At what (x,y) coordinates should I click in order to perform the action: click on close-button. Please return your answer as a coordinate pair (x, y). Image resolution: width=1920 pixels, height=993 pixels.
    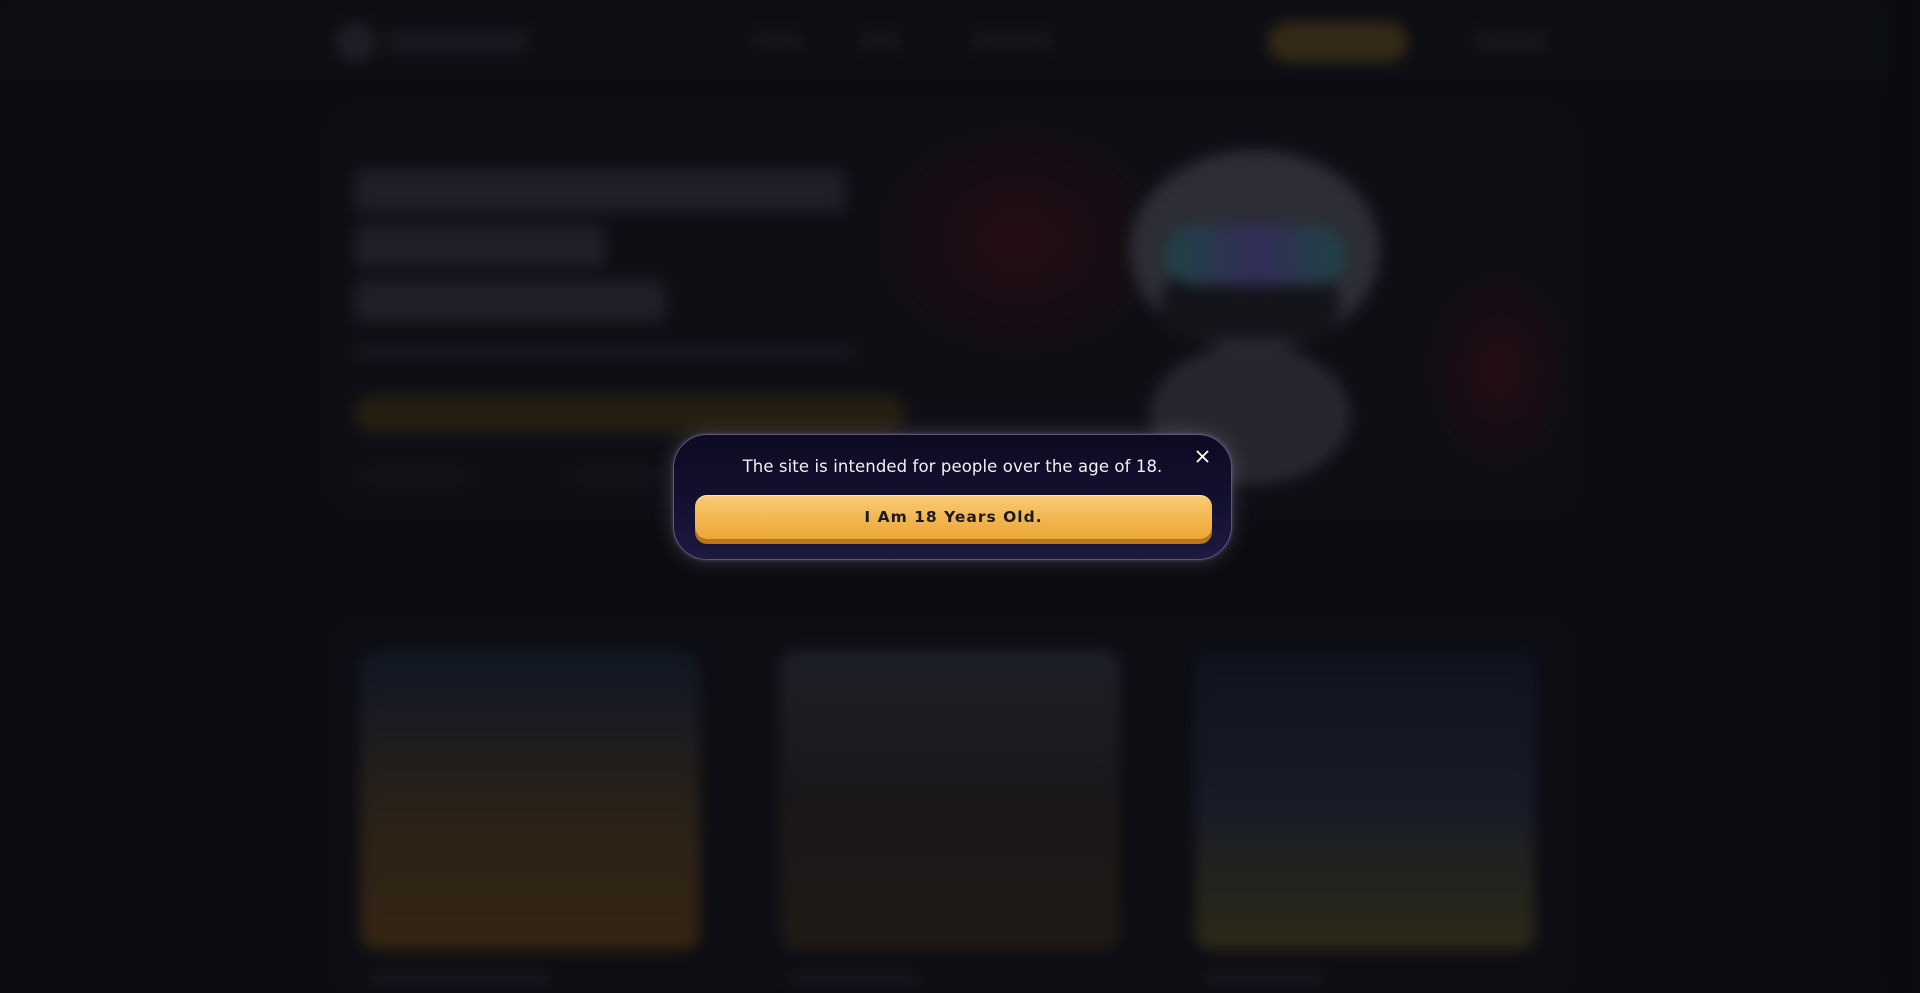
    Looking at the image, I should click on (1202, 456).